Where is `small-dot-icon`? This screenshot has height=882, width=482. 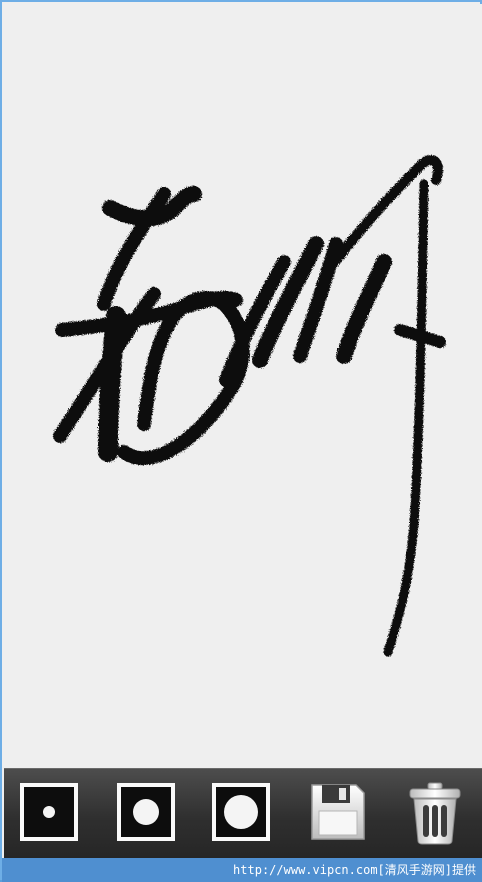 small-dot-icon is located at coordinates (49, 812).